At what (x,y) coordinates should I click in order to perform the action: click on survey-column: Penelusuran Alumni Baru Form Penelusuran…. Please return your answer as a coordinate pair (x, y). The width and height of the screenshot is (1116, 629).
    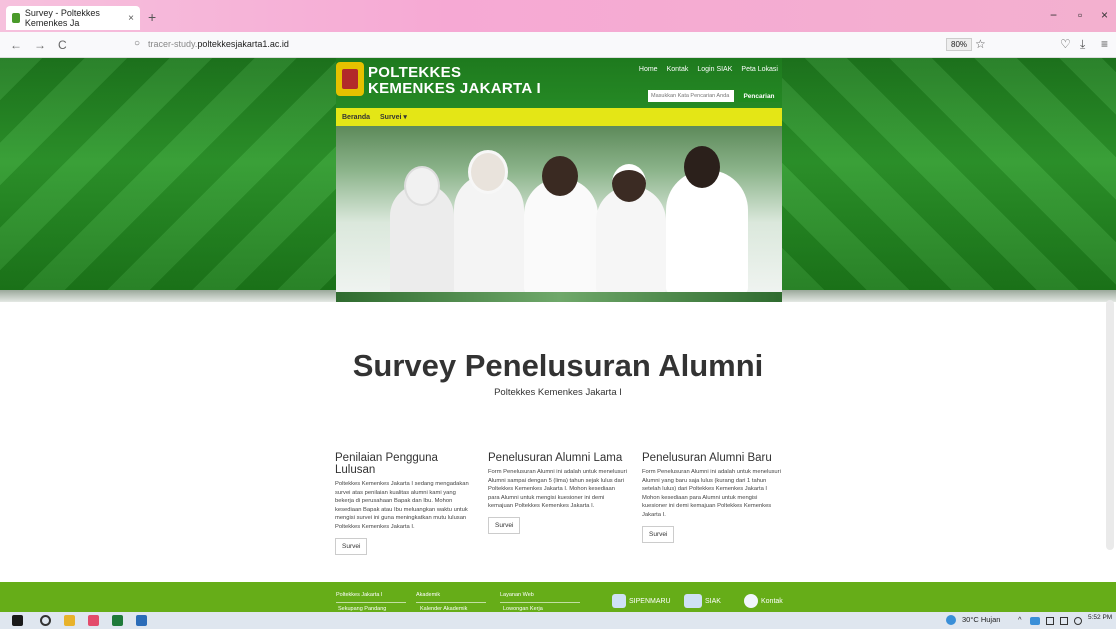
    Looking at the image, I should click on (712, 497).